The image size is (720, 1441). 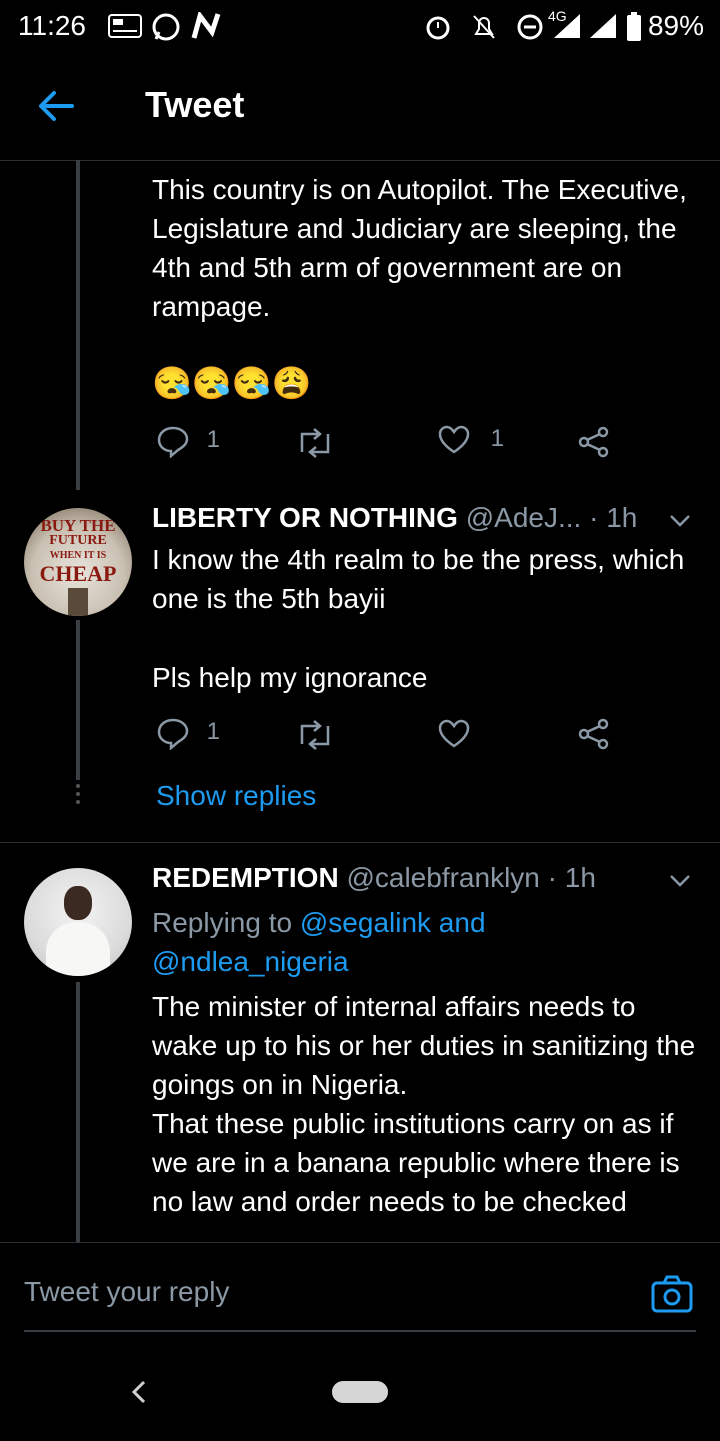 I want to click on status-bar: 11:26 4G 89%, so click(x=360, y=26).